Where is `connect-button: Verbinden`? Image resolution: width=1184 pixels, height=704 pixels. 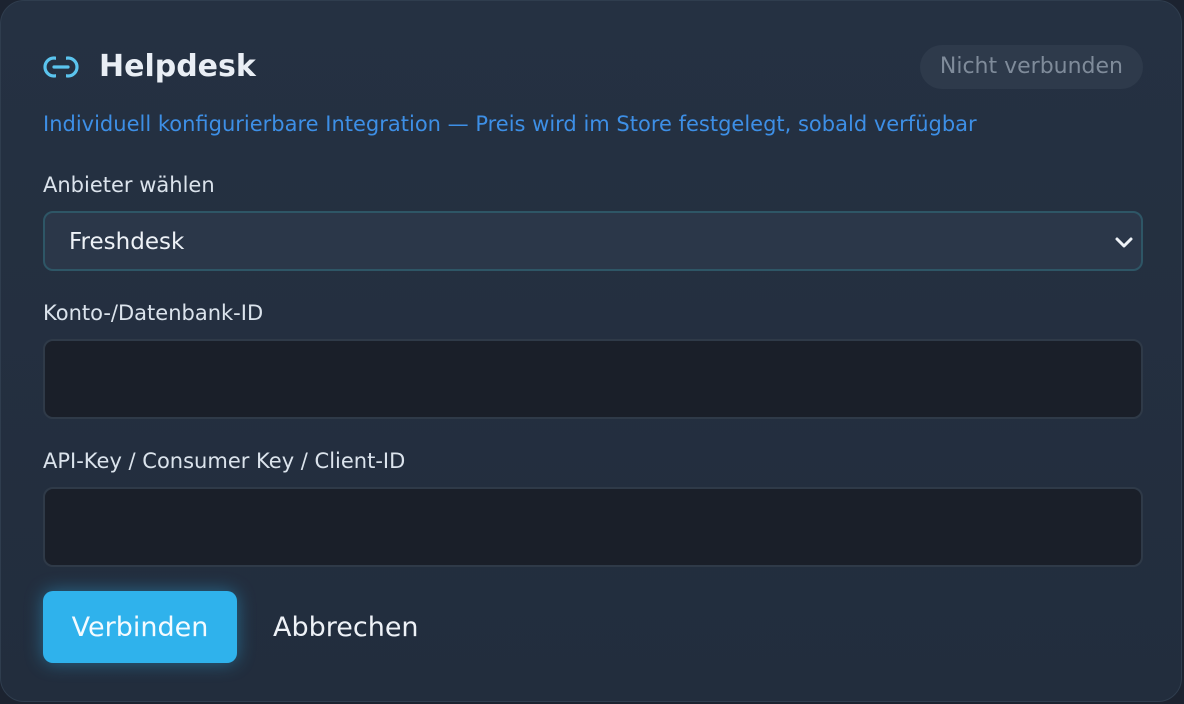 connect-button: Verbinden is located at coordinates (140, 627).